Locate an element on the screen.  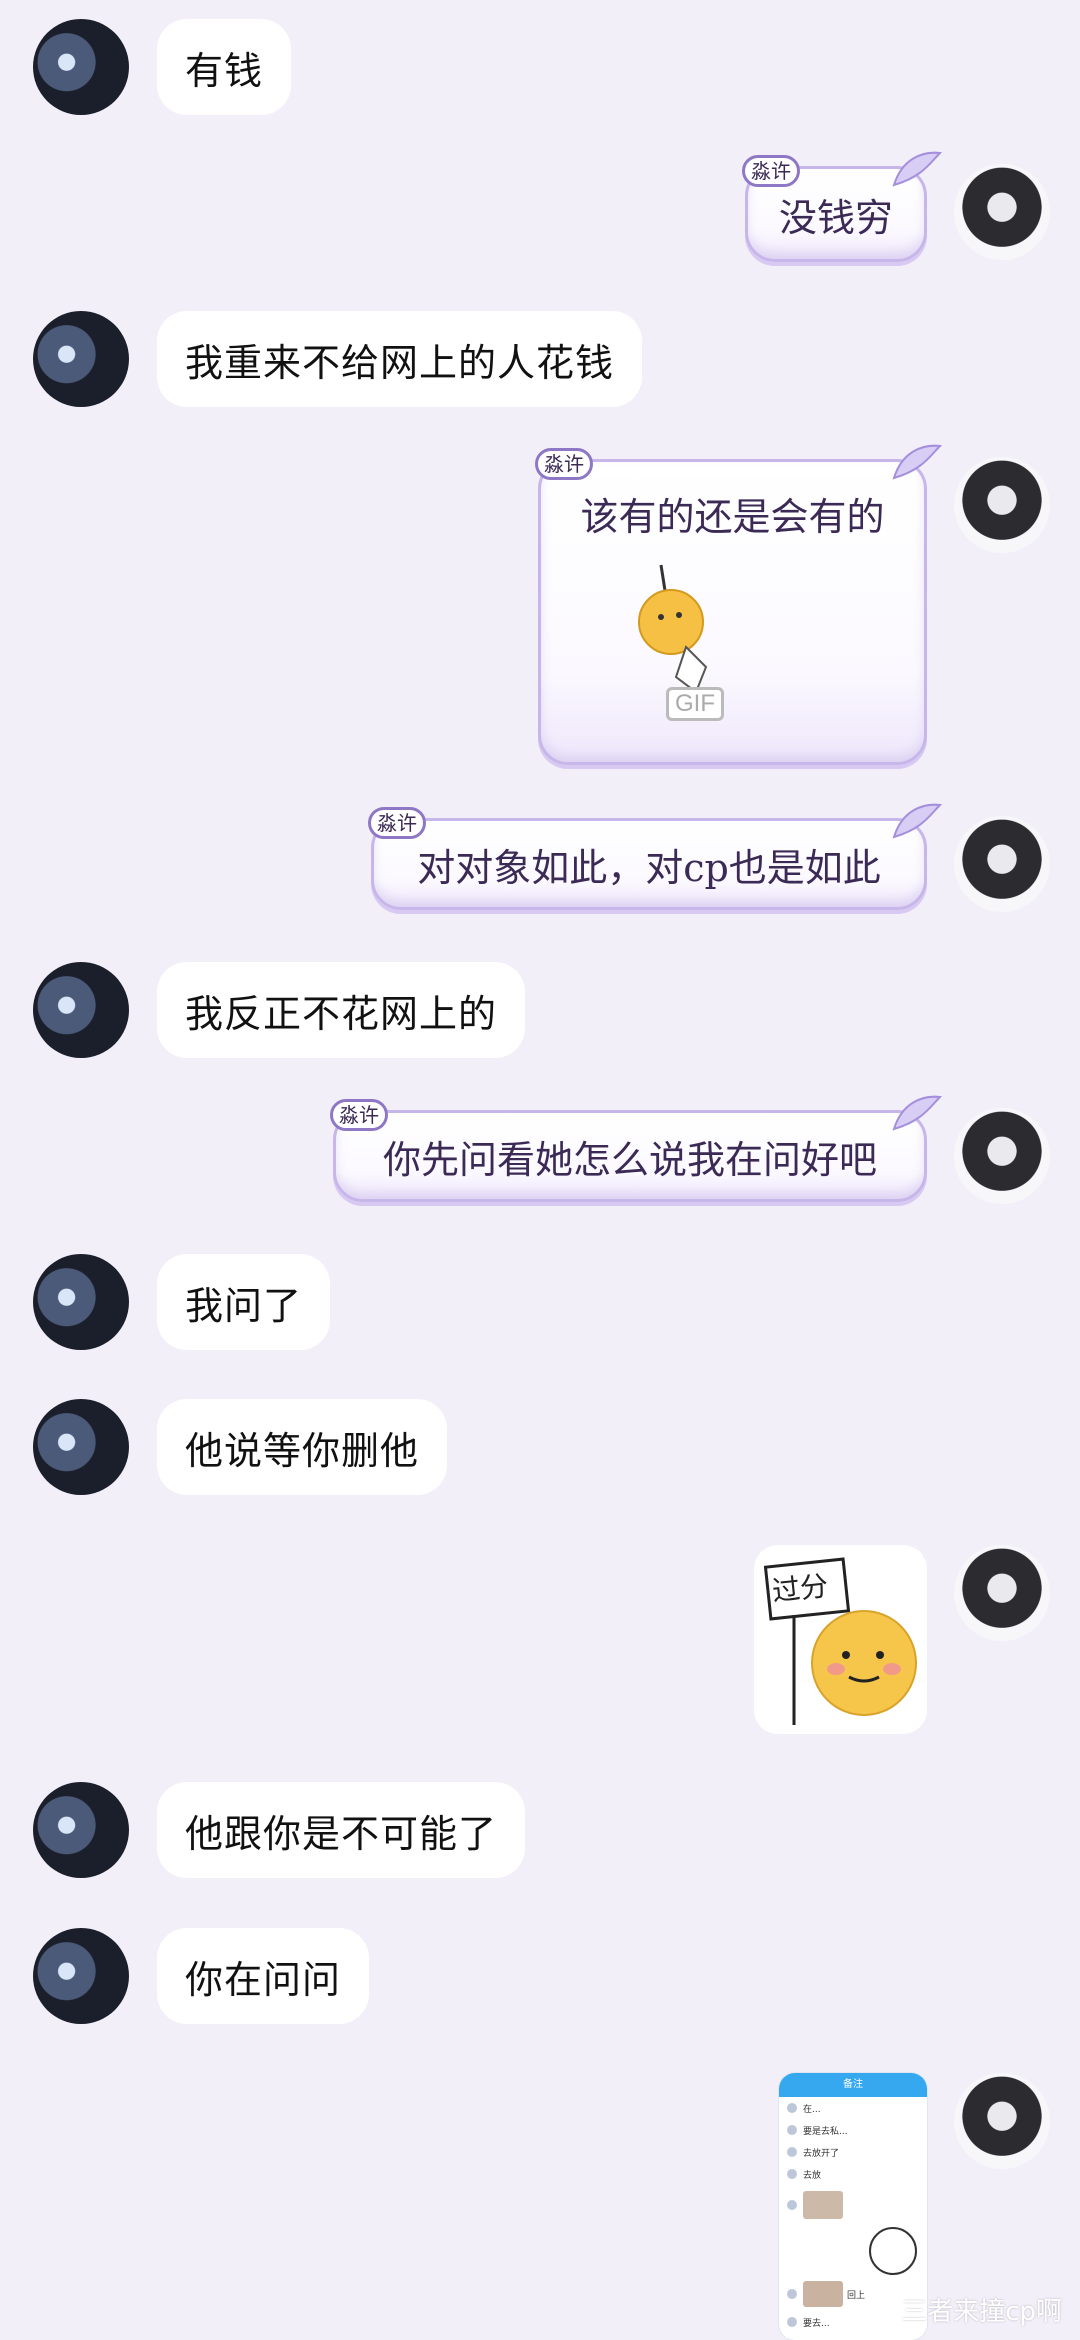
message-bubble-outgoing: 淼许 没钱穷 is located at coordinates (842, 206).